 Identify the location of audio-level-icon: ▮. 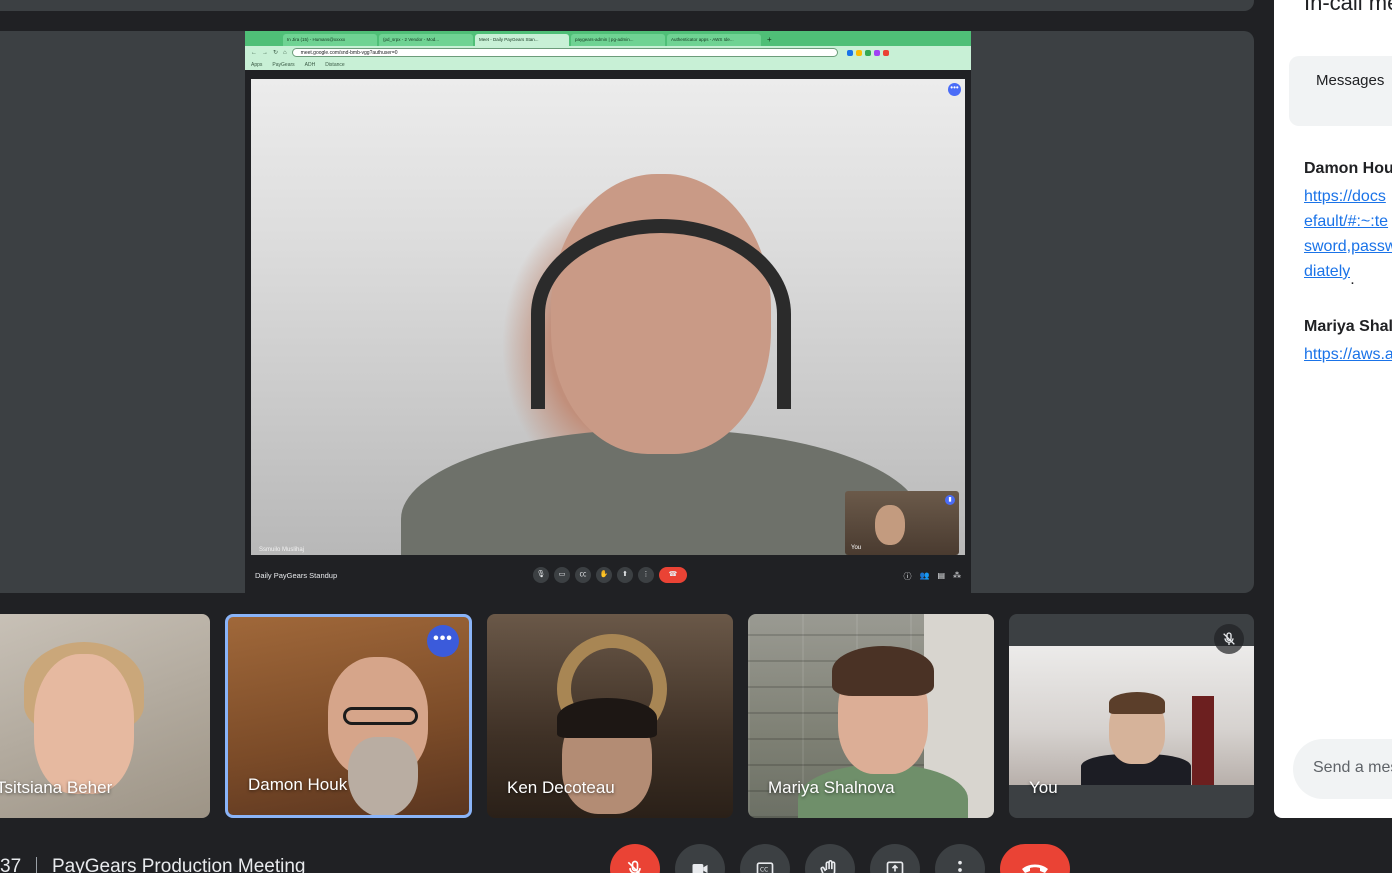
(950, 500).